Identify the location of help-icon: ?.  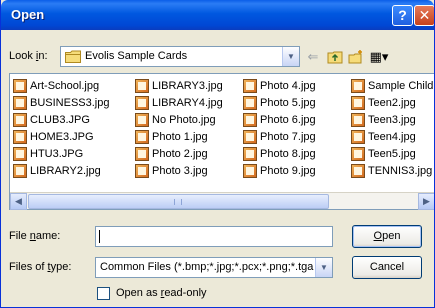
(402, 15).